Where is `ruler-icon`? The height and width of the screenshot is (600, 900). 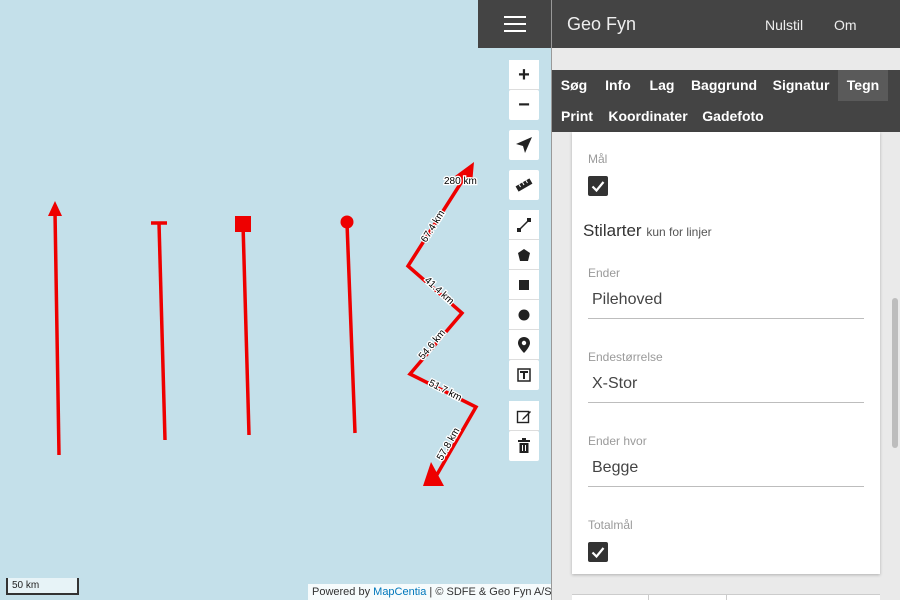 ruler-icon is located at coordinates (524, 185).